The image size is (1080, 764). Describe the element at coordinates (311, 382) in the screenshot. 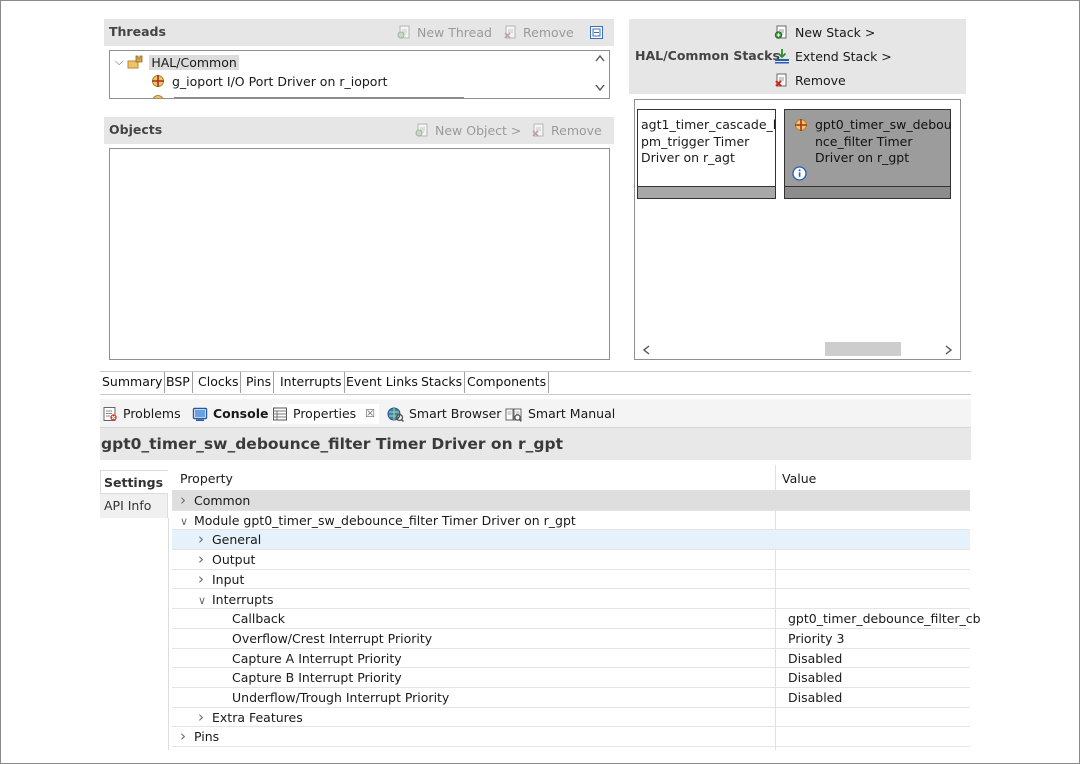

I see `tab-interrupts: Interrupts` at that location.